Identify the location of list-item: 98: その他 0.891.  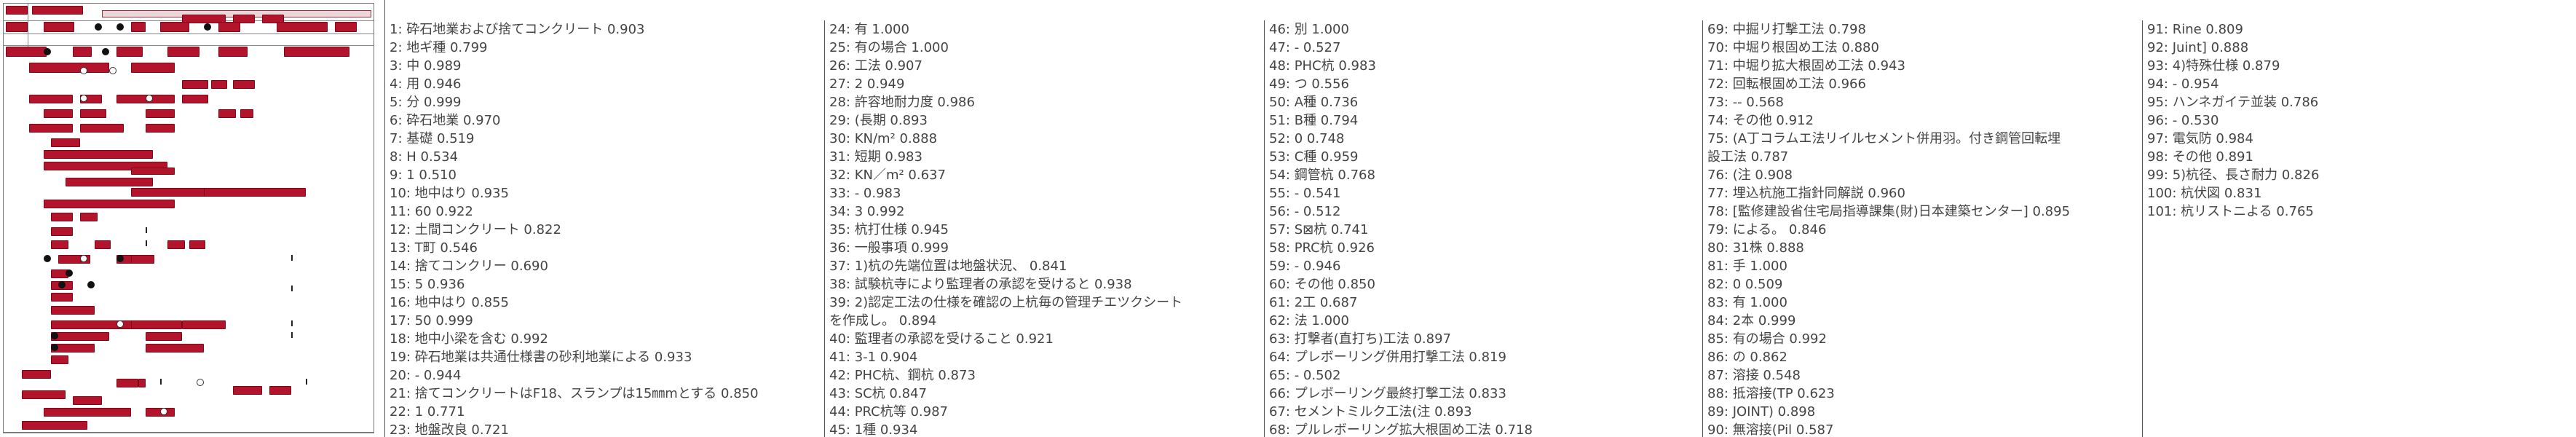
(2200, 157).